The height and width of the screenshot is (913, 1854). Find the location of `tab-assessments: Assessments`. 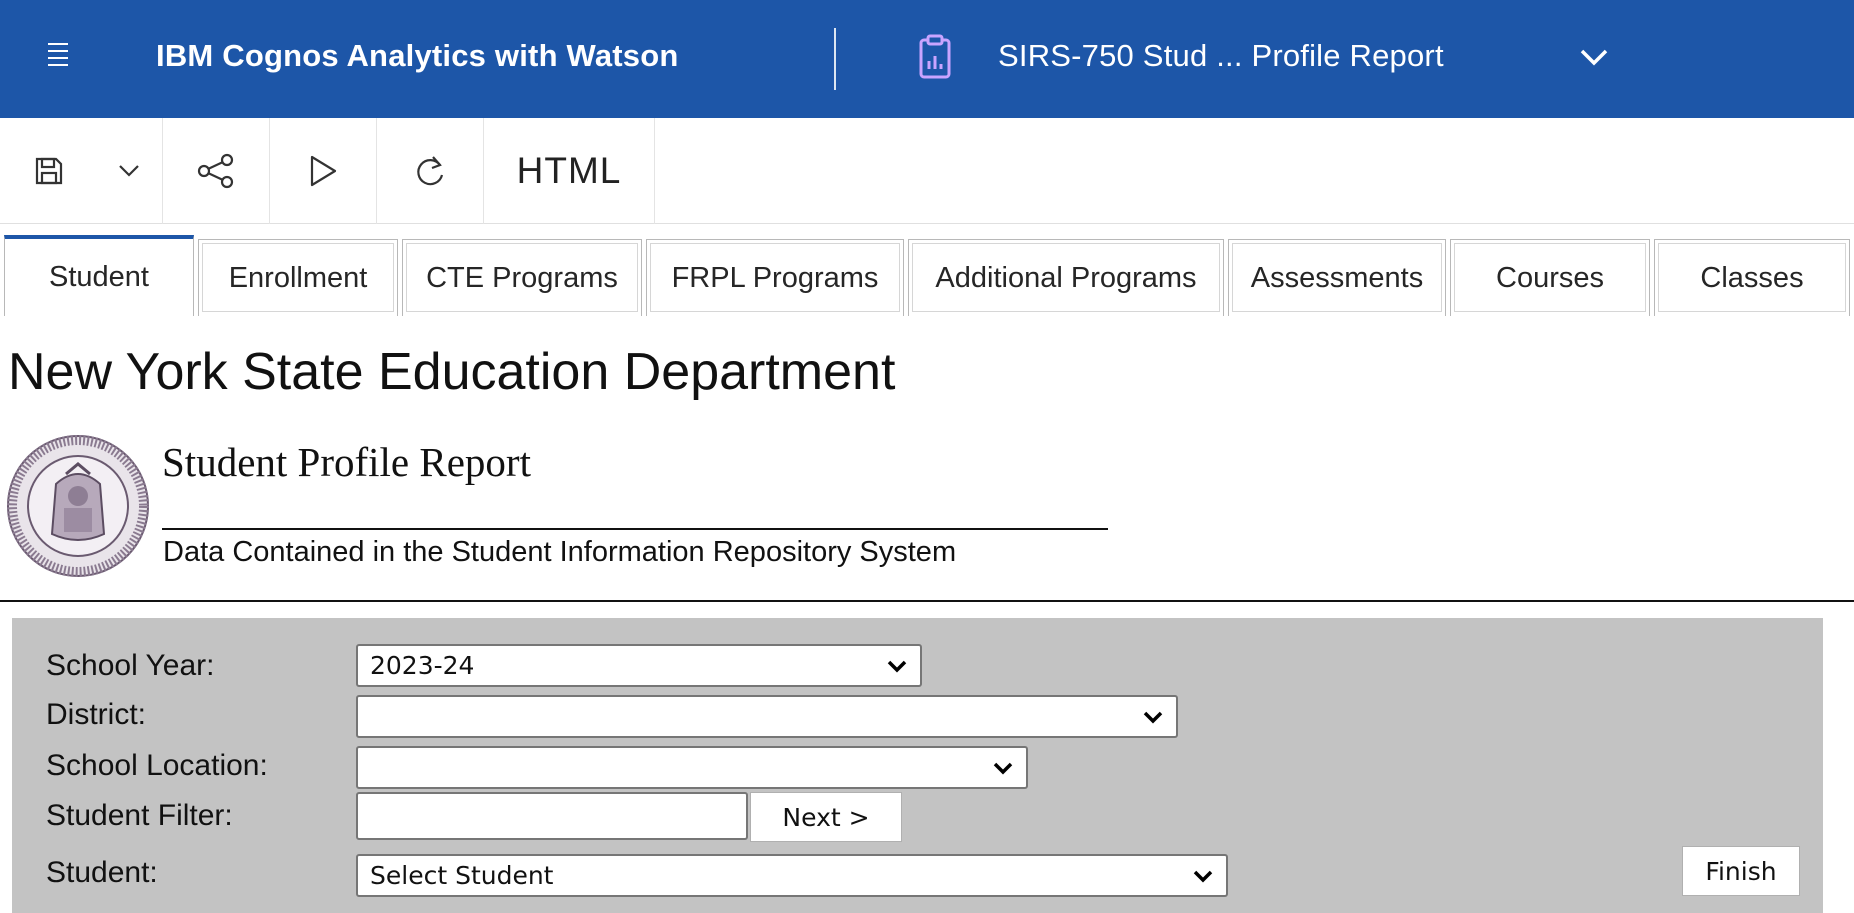

tab-assessments: Assessments is located at coordinates (1337, 277).